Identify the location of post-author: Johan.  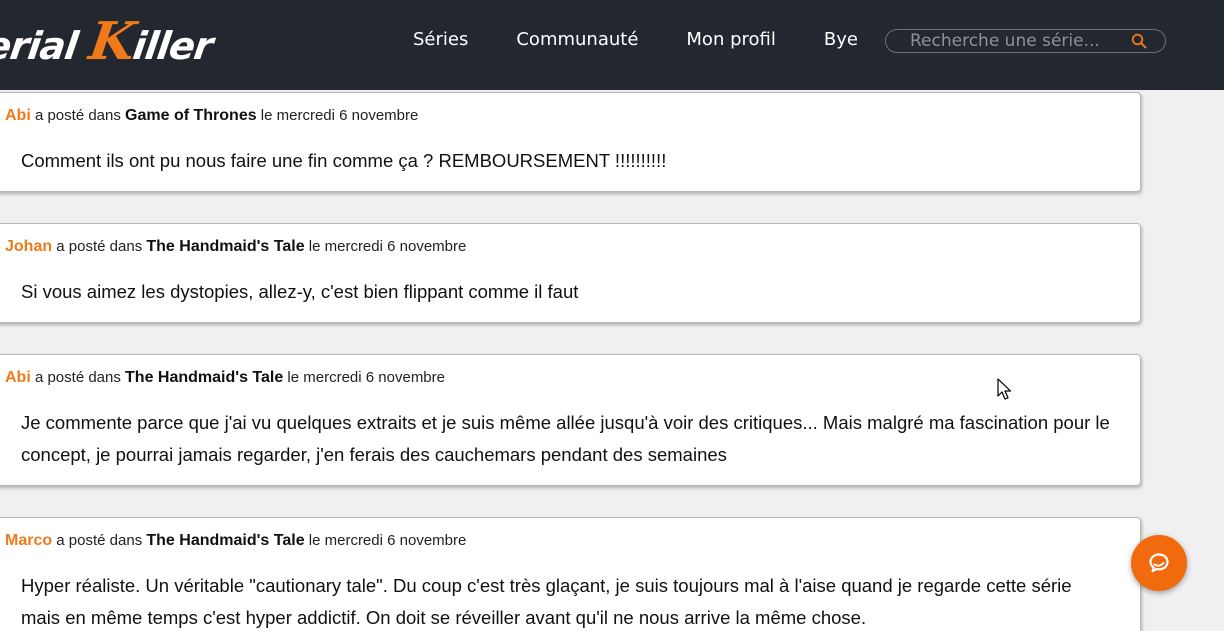
(28, 246).